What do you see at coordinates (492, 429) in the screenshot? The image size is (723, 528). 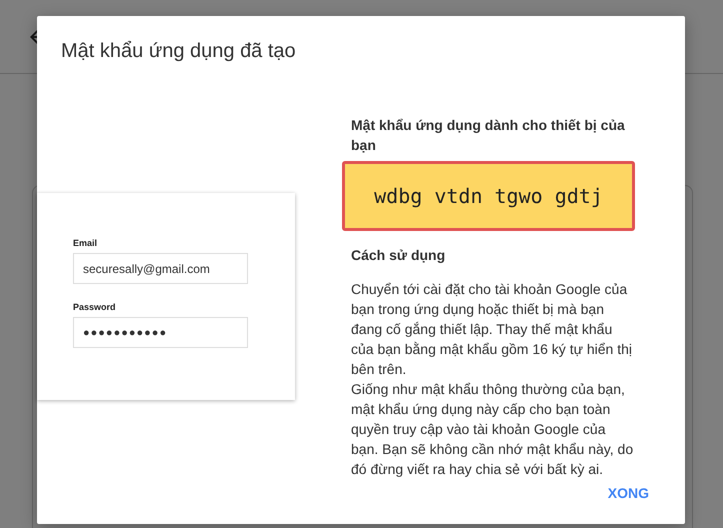 I see `usage-text: Giống như mật khẩu thông thường của bạn, mật khẩu ứng dụng này cấp cho bạn toàn quyền truy cập vào tài khoản Google của bạn. Bạn sẽ không cần nhớ mật khẩu này, do đó đừng viết ra hay chia sẻ với bất kỳ ai.` at bounding box center [492, 429].